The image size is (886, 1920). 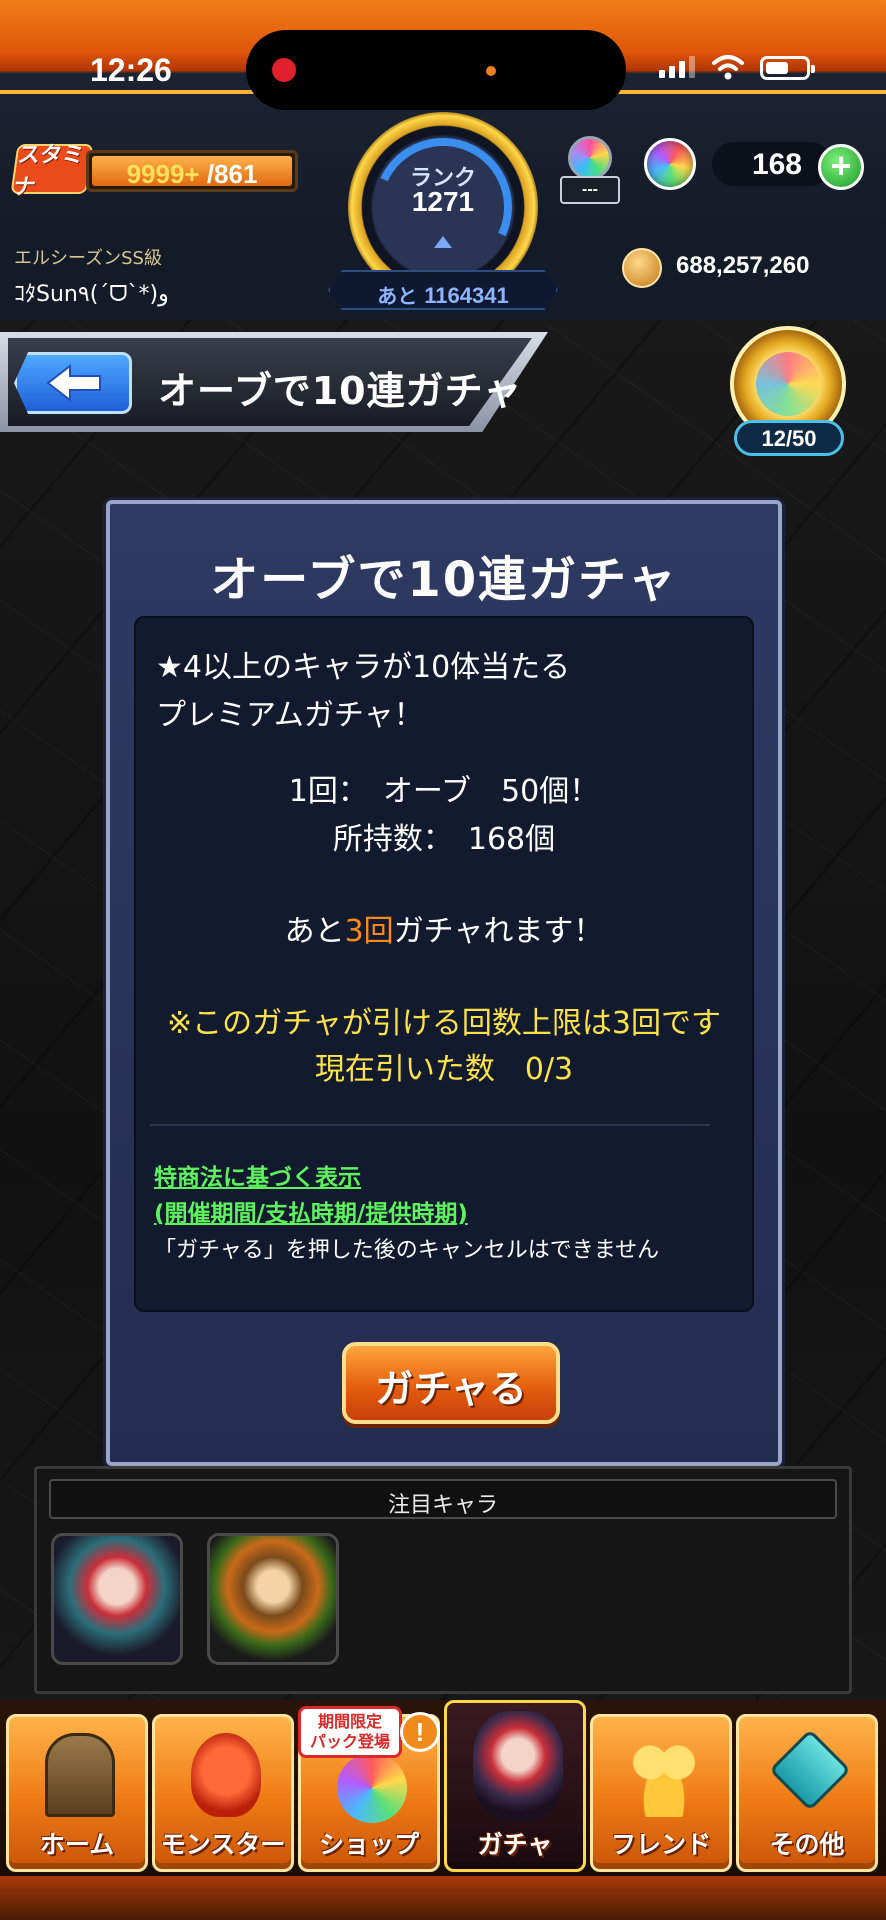 I want to click on bottom-nav-band, so click(x=443, y=1898).